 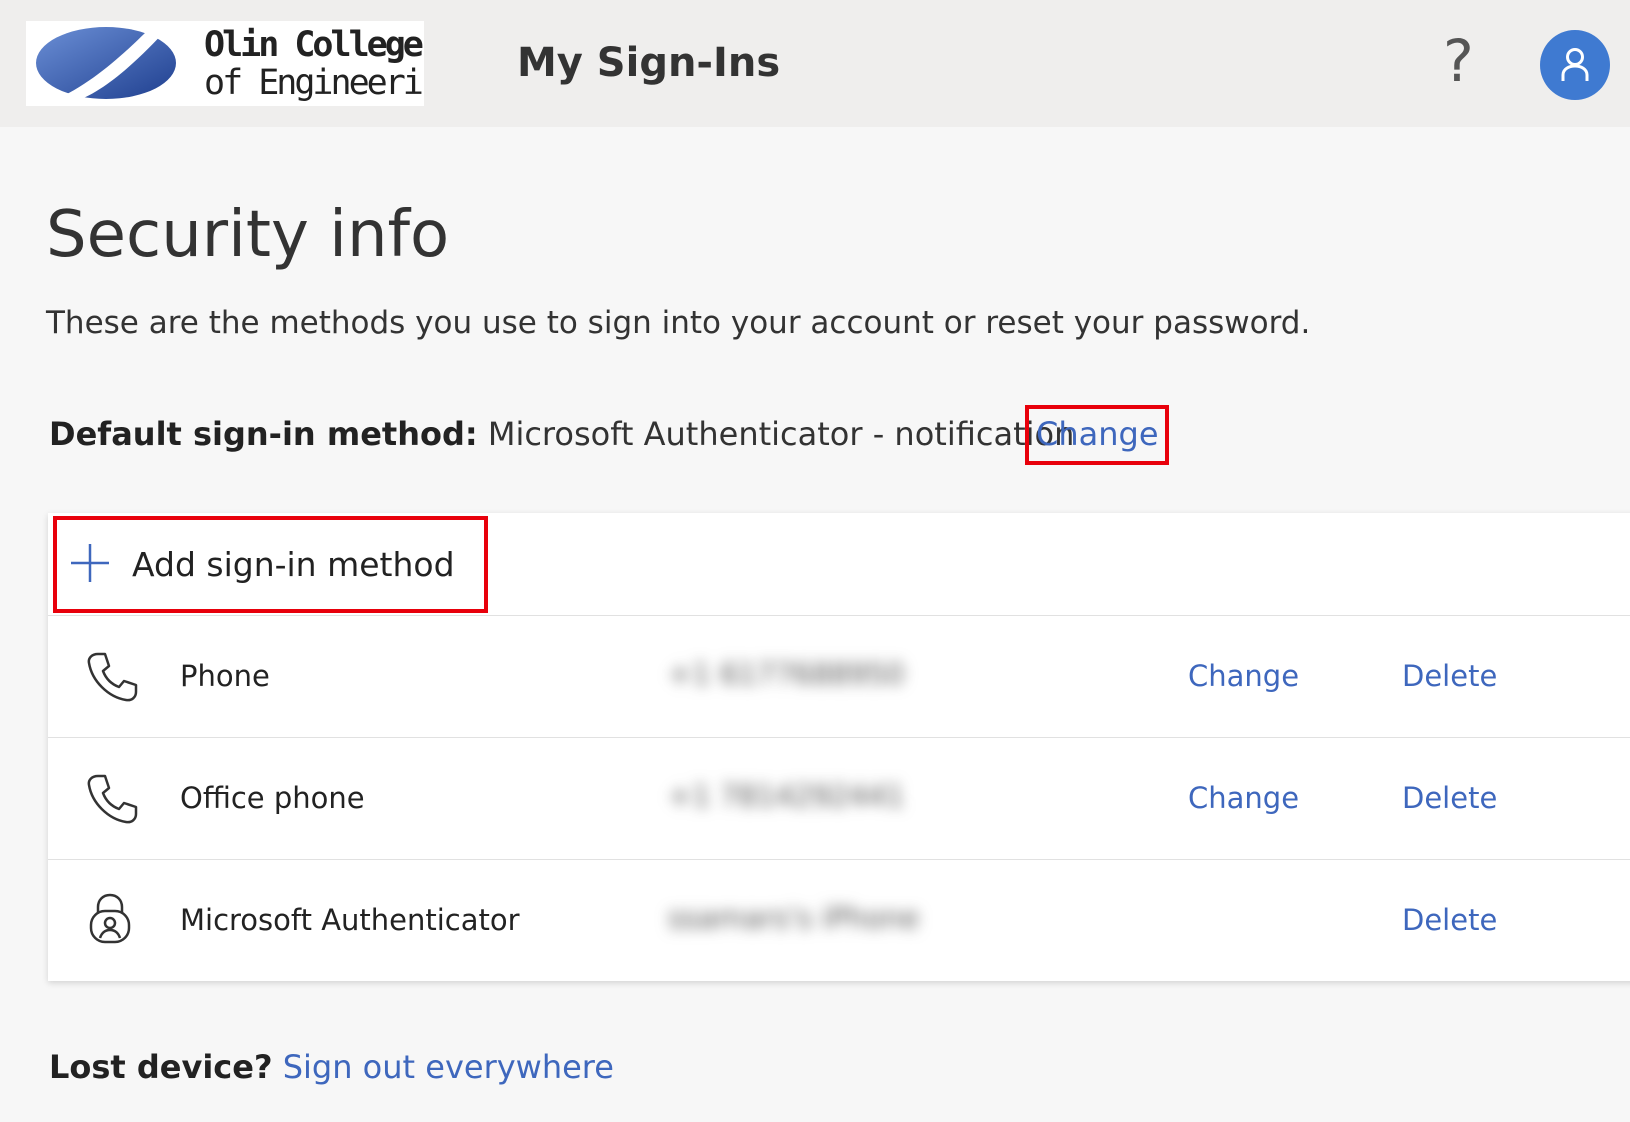 I want to click on delete-office-phone-link: Delete, so click(x=1449, y=798).